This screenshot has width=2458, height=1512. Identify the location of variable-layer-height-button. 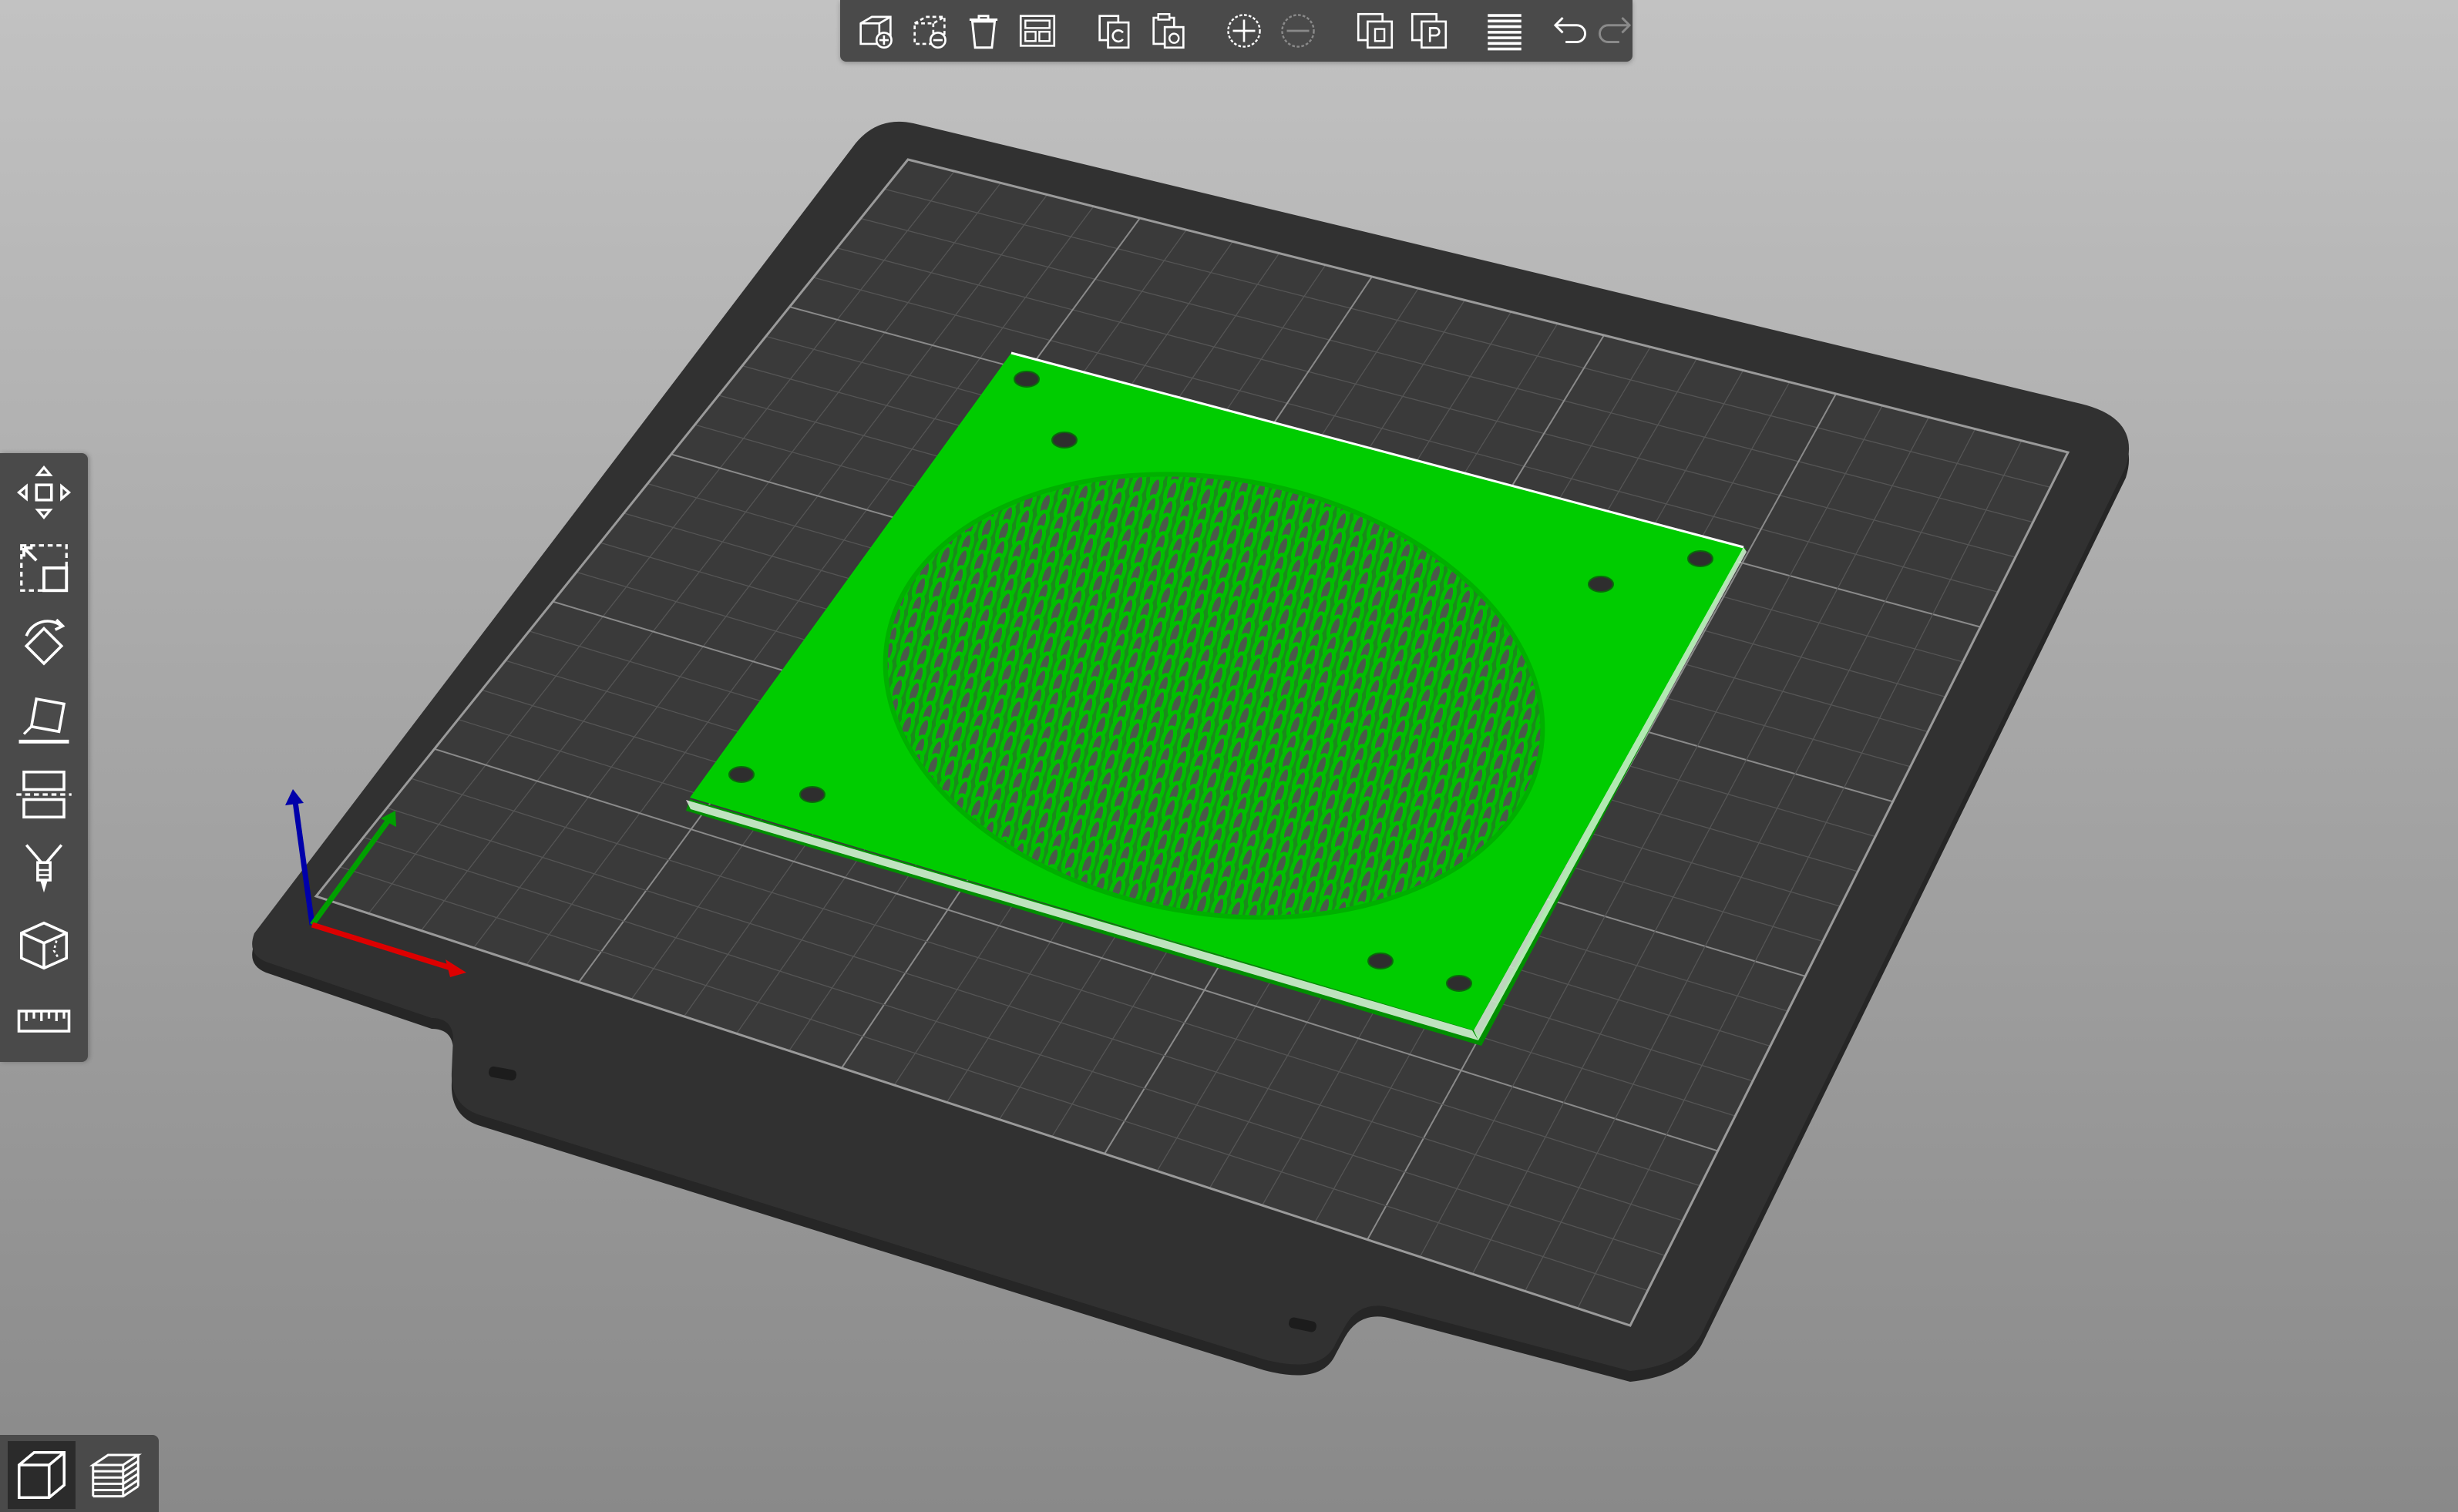
(1504, 31).